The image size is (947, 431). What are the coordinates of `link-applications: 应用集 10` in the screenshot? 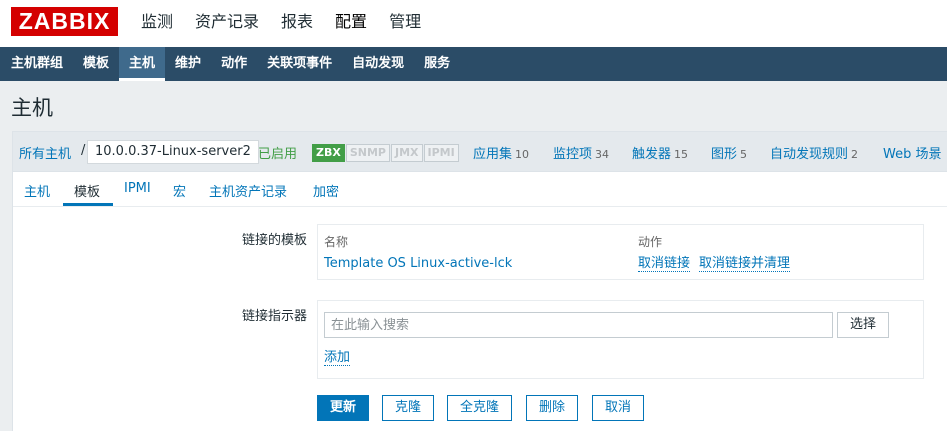 It's located at (501, 152).